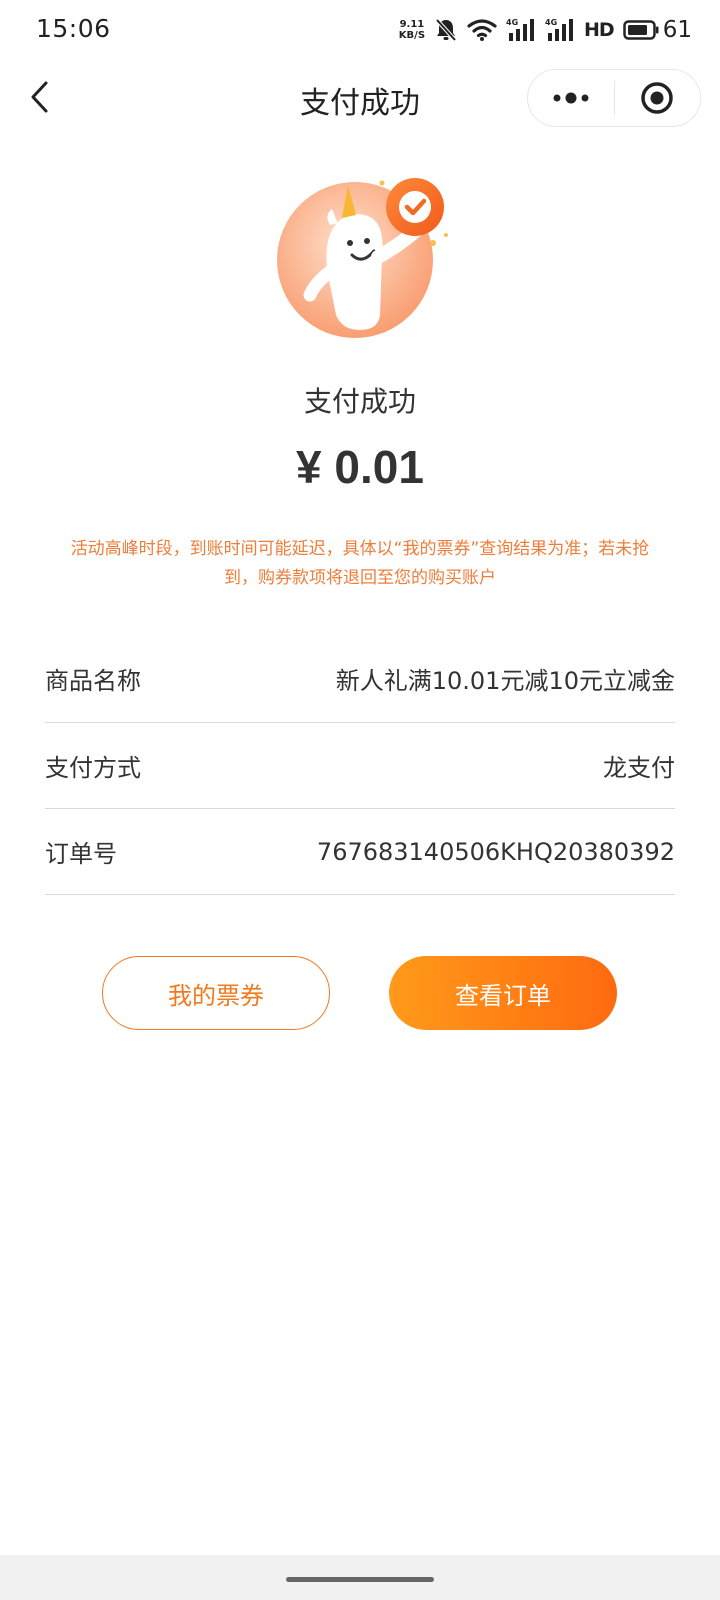  Describe the element at coordinates (495, 851) in the screenshot. I see `detail-value: 767683140506KHQ20380392` at that location.